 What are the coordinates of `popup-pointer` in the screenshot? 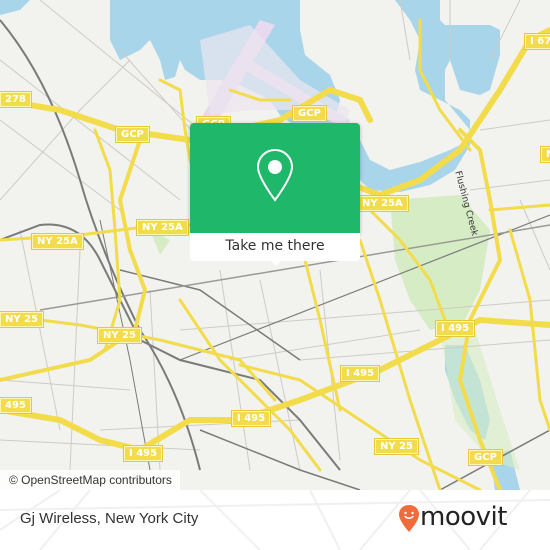 It's located at (276, 262).